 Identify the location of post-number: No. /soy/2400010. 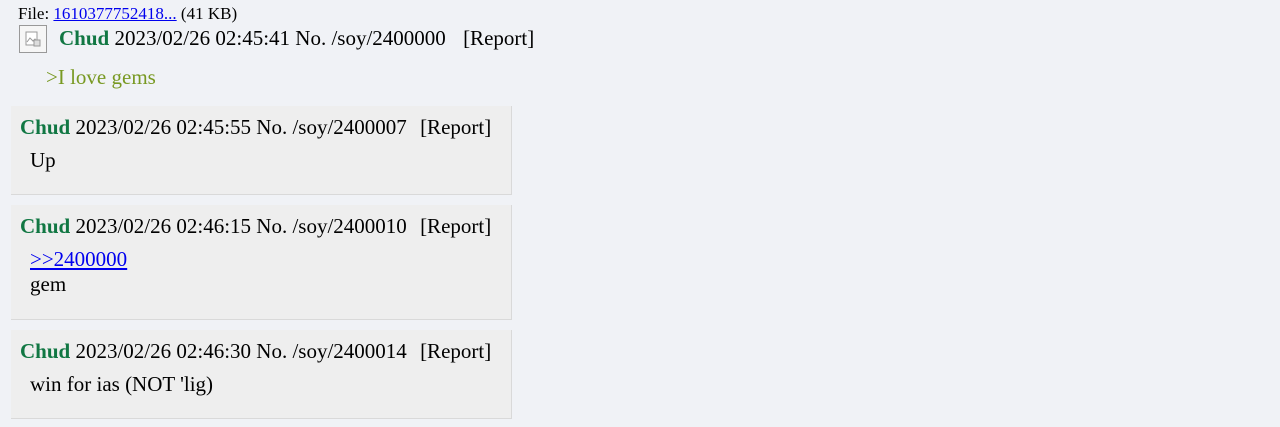
(331, 226).